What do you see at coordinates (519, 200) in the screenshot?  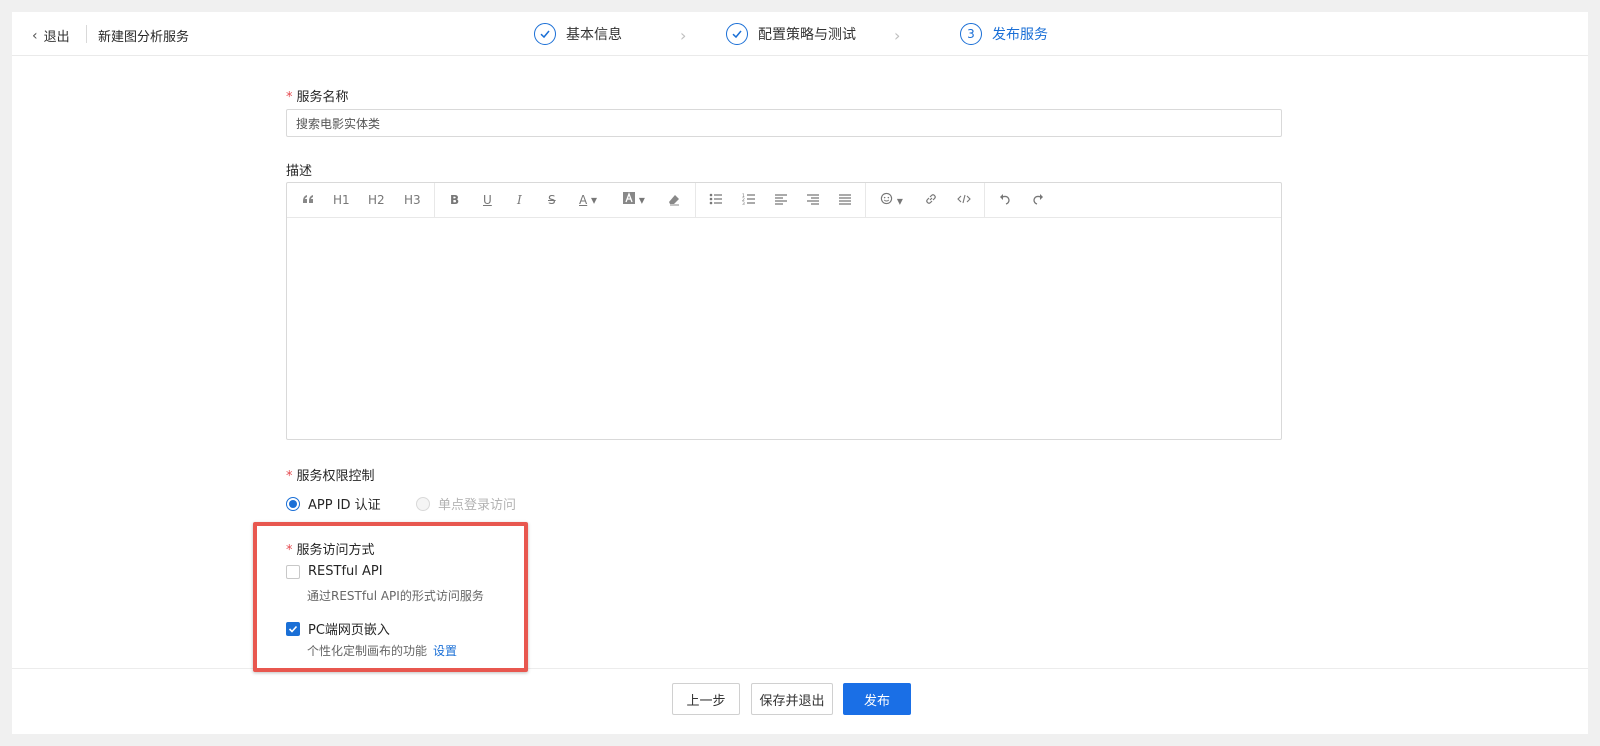 I see `italic-icon: I` at bounding box center [519, 200].